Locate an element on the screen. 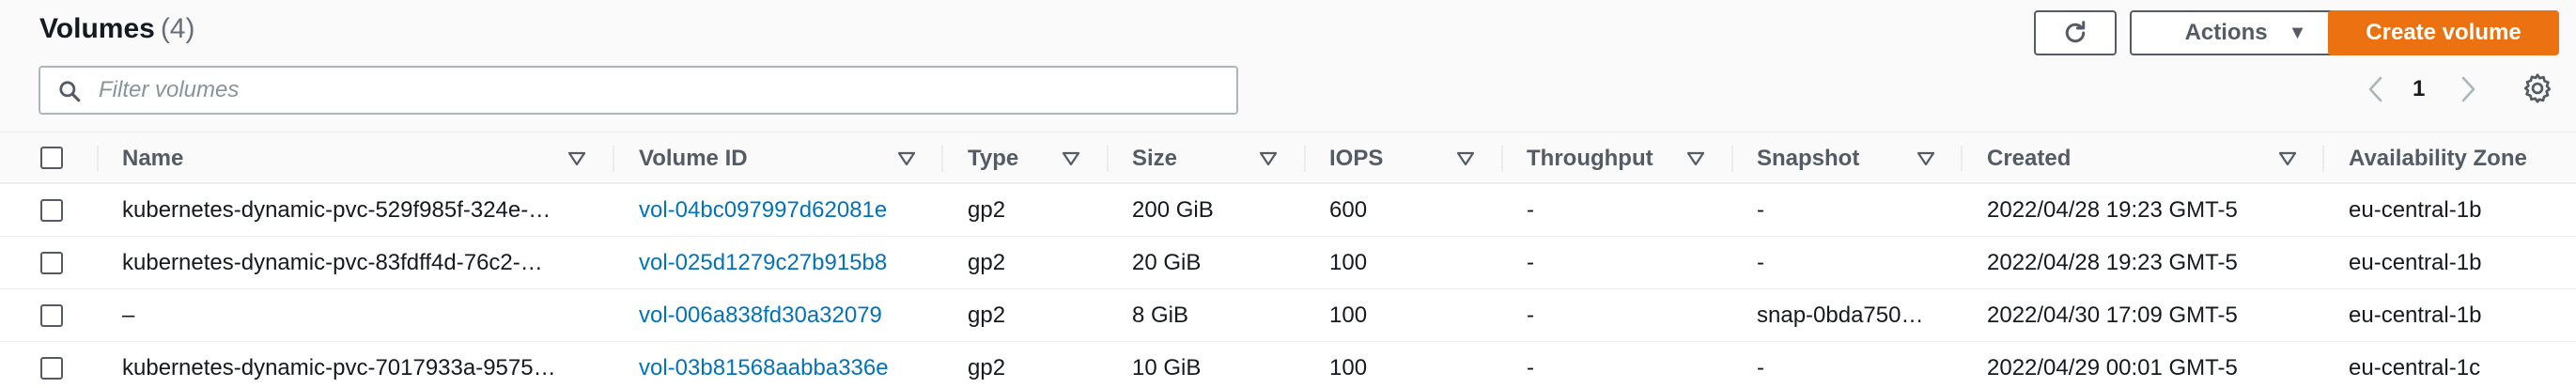 The height and width of the screenshot is (388, 2576). volume-id-cell: vol-03b81568aabba336e is located at coordinates (764, 365).